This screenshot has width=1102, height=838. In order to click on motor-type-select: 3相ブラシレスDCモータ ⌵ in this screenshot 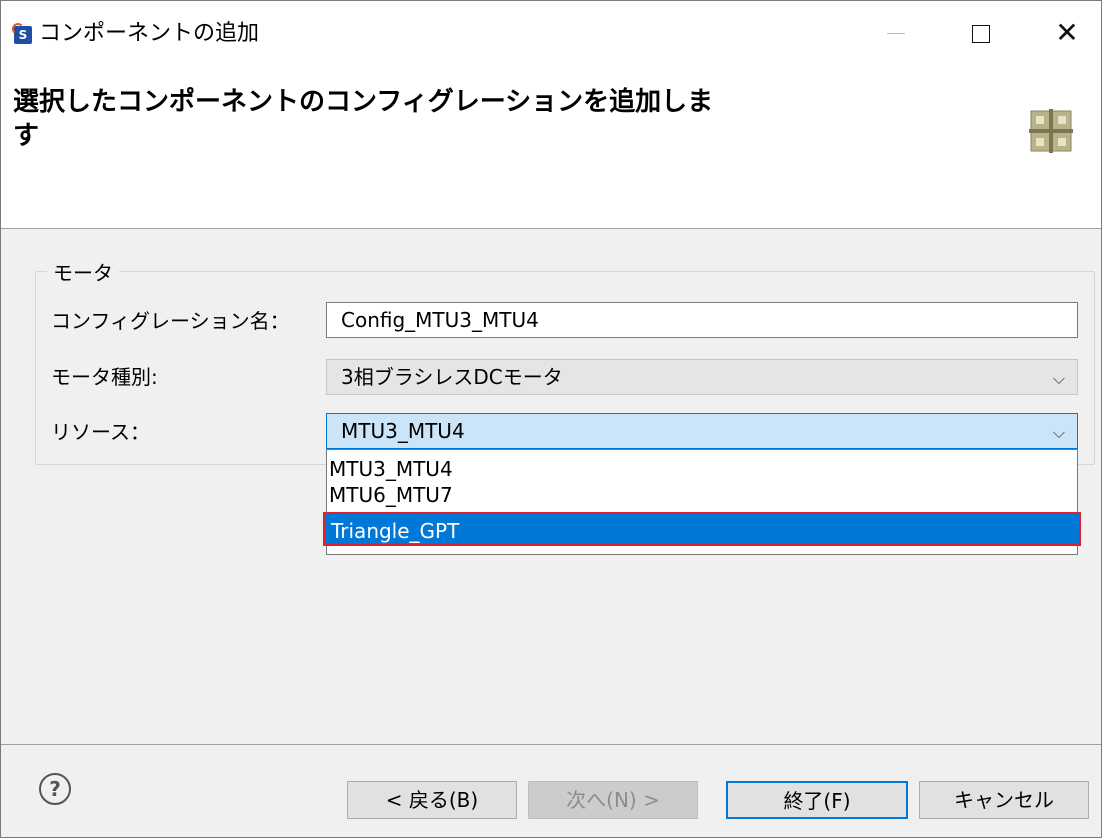, I will do `click(702, 377)`.